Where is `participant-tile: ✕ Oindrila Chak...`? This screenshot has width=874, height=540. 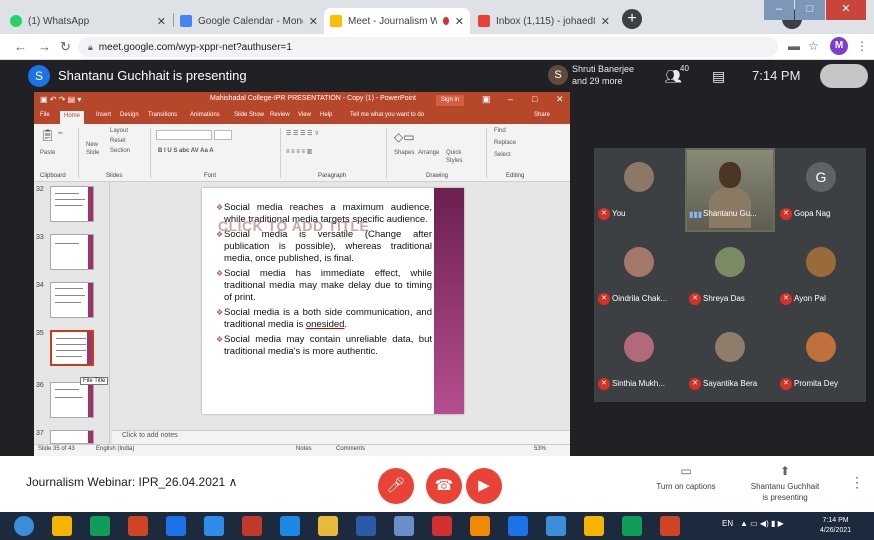
participant-tile: ✕ Oindrila Chak... is located at coordinates (639, 275).